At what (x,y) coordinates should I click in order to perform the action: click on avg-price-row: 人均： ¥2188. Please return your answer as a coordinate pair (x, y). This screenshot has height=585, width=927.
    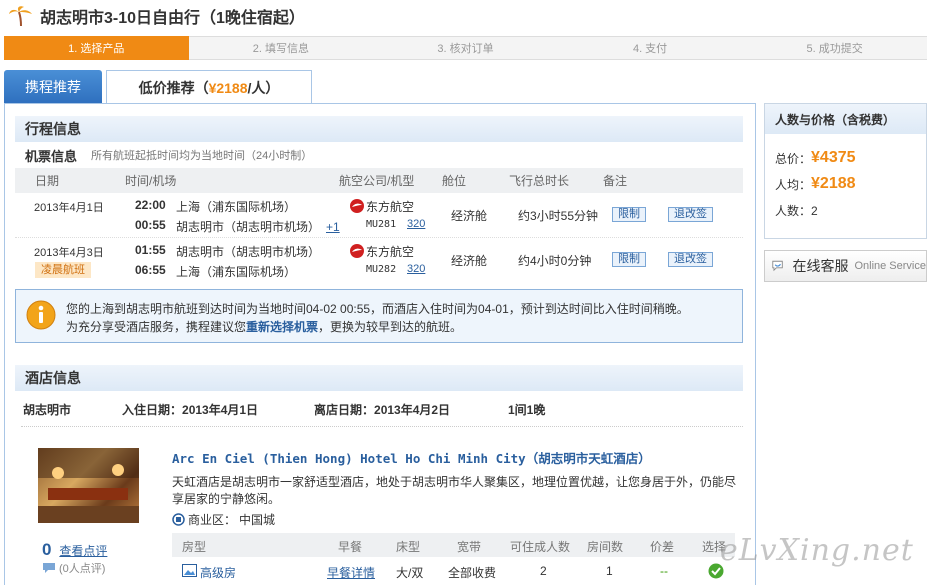
    Looking at the image, I should click on (815, 184).